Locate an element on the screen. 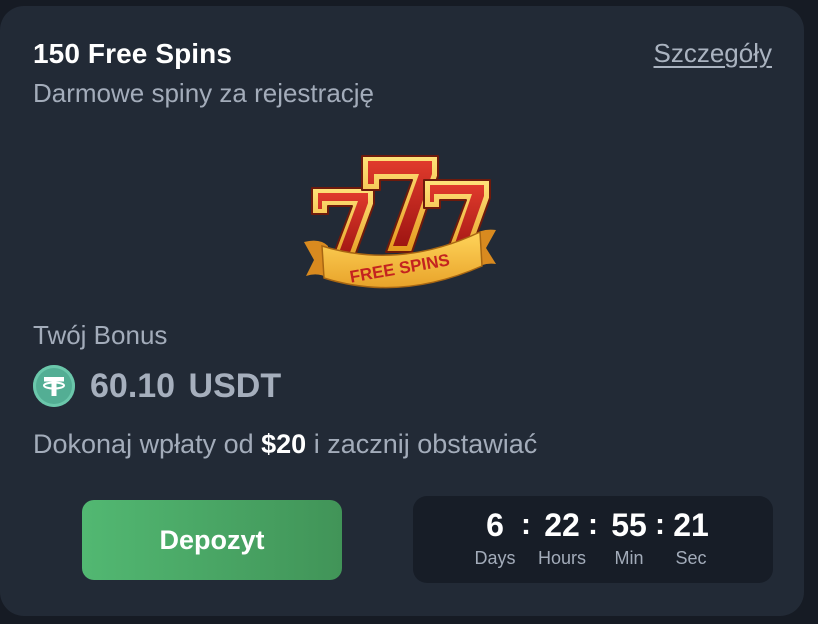 Image resolution: width=818 pixels, height=624 pixels. countdown-hours-value: 22 is located at coordinates (562, 525).